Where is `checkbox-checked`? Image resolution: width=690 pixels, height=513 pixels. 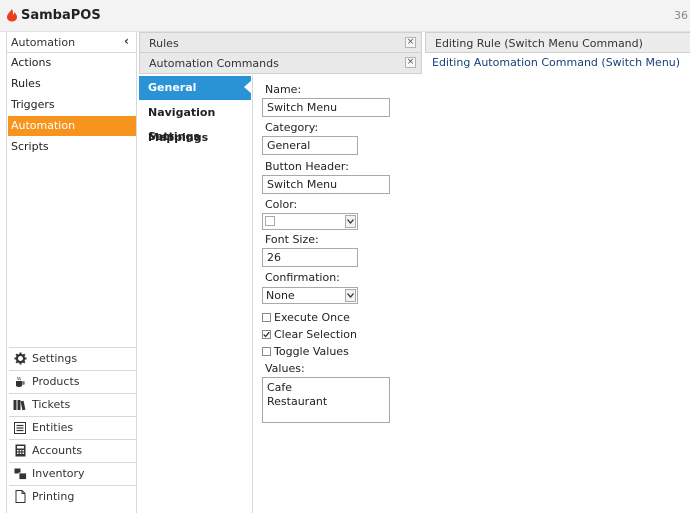
checkbox-checked is located at coordinates (266, 334).